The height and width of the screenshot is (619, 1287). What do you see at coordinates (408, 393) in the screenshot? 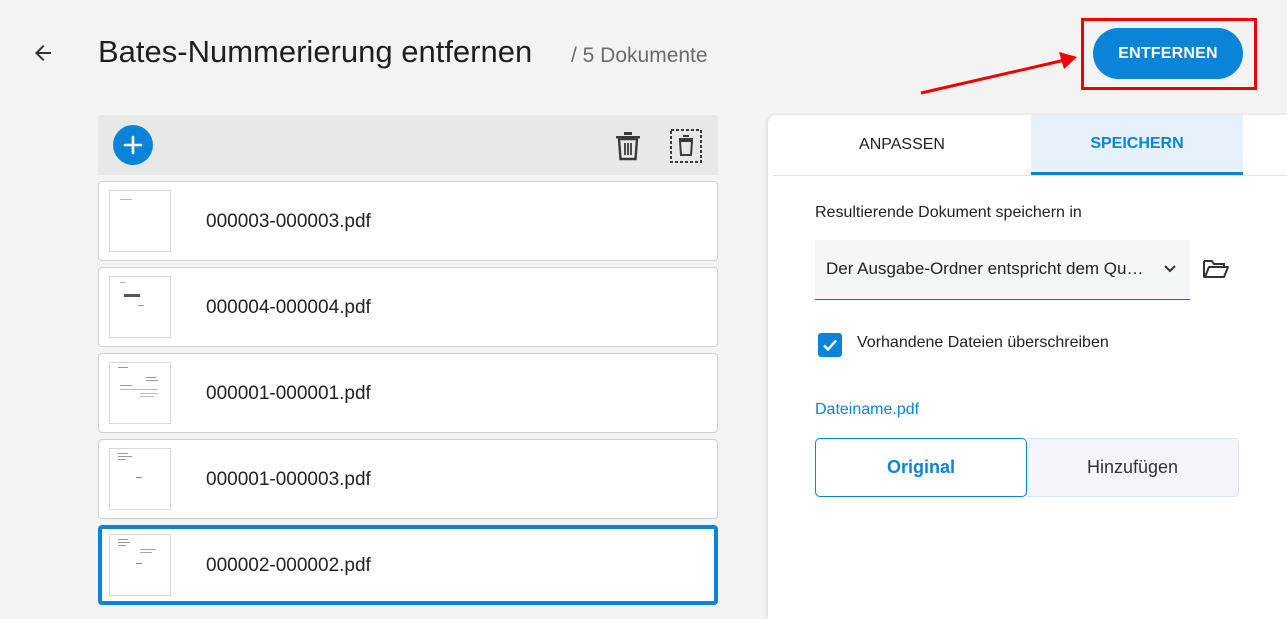
I see `file-item: 000001-000001.pdf` at bounding box center [408, 393].